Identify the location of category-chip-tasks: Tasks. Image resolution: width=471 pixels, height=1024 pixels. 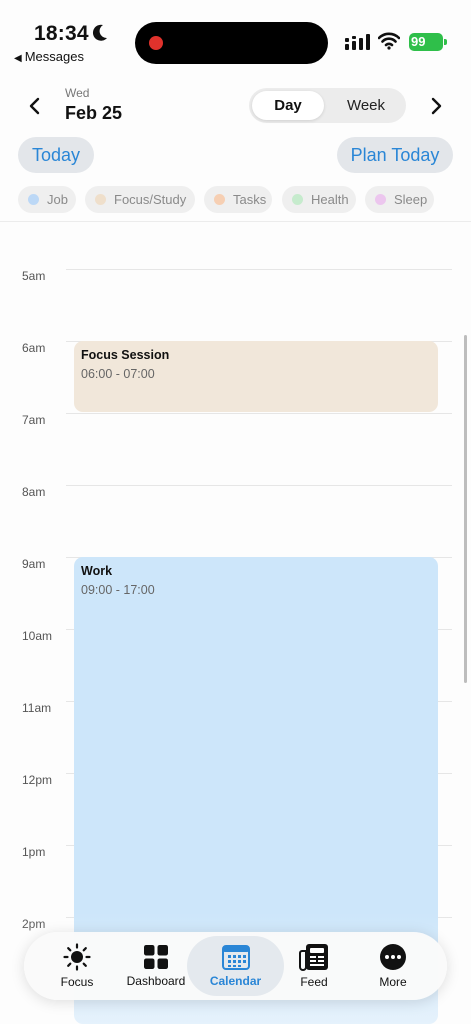
(238, 199).